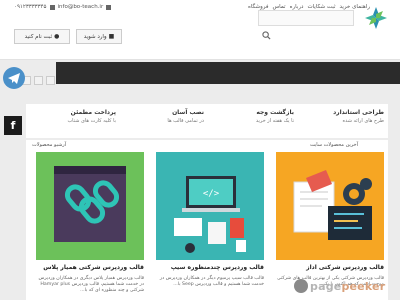 This screenshot has height=300, width=400. What do you see at coordinates (13, 125) in the screenshot?
I see `facebook-icon: f` at bounding box center [13, 125].